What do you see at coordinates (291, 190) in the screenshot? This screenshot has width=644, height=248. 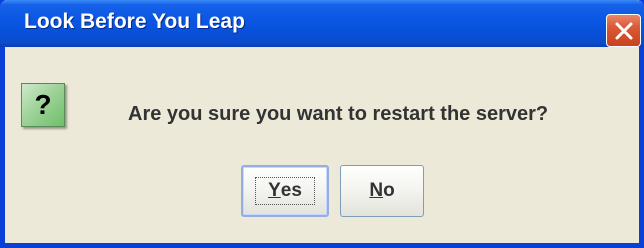 I see `yes-label: es` at bounding box center [291, 190].